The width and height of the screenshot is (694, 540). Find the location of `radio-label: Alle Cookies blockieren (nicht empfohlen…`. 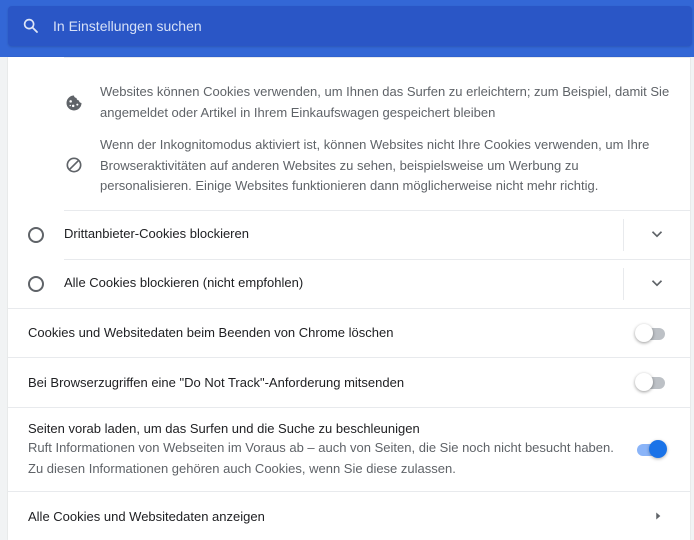

radio-label: Alle Cookies blockieren (nicht empfohlen… is located at coordinates (184, 282).